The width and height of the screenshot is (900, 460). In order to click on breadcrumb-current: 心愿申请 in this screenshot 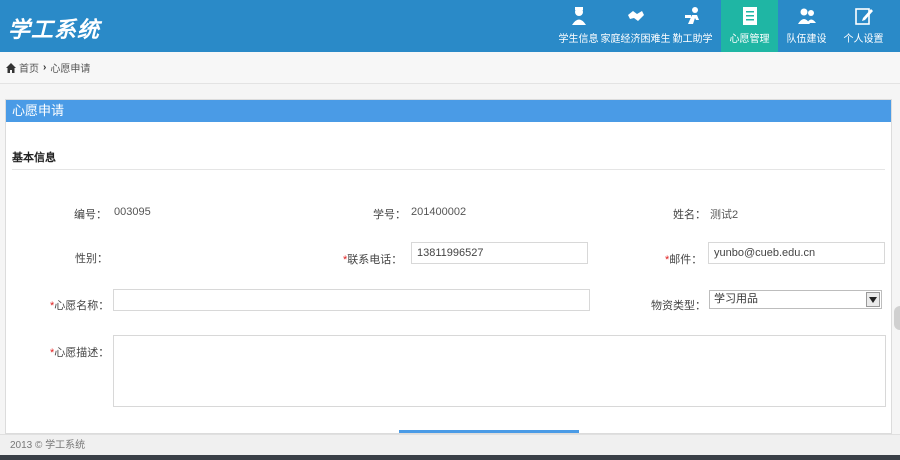, I will do `click(70, 69)`.